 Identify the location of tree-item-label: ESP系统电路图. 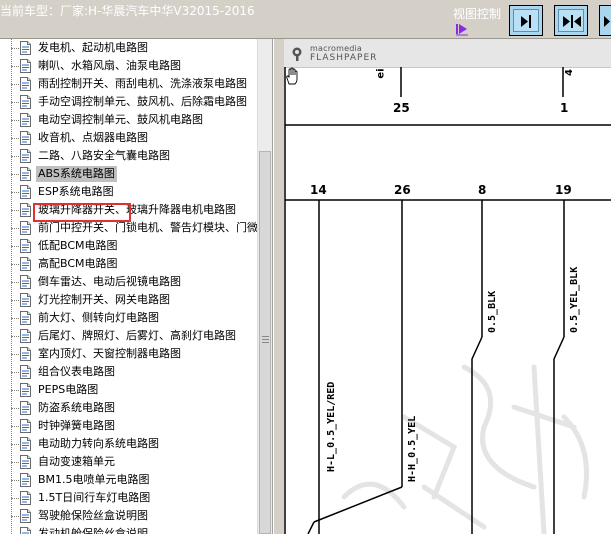
(76, 191).